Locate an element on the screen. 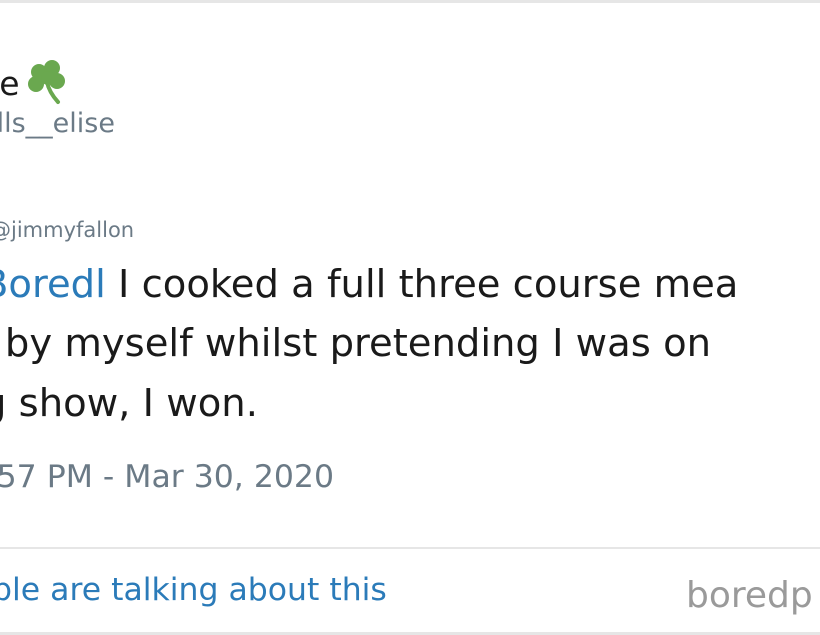 The width and height of the screenshot is (820, 635). tweet-timestamp: :57 PM - Mar 30, 2020 is located at coordinates (167, 477).